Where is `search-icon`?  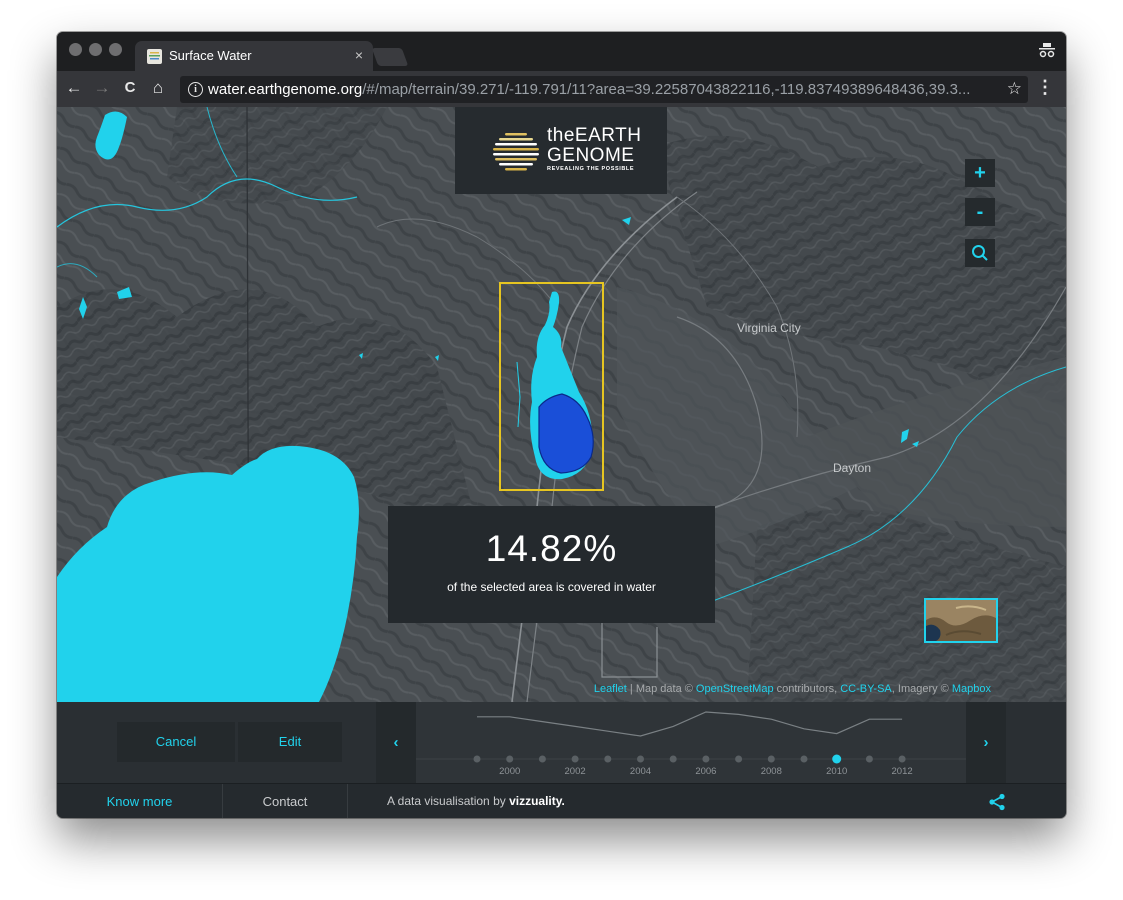 search-icon is located at coordinates (980, 253).